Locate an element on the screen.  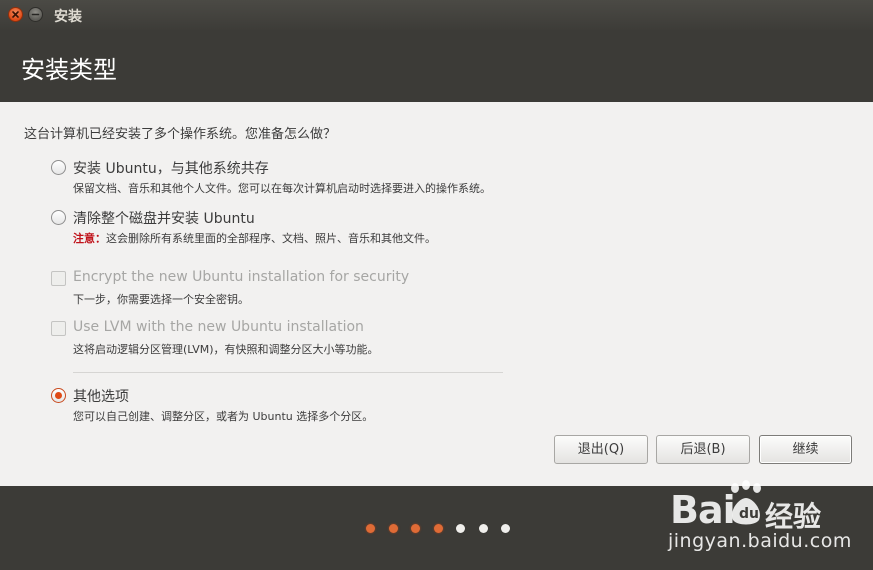
radio-erase-disk is located at coordinates (58, 217).